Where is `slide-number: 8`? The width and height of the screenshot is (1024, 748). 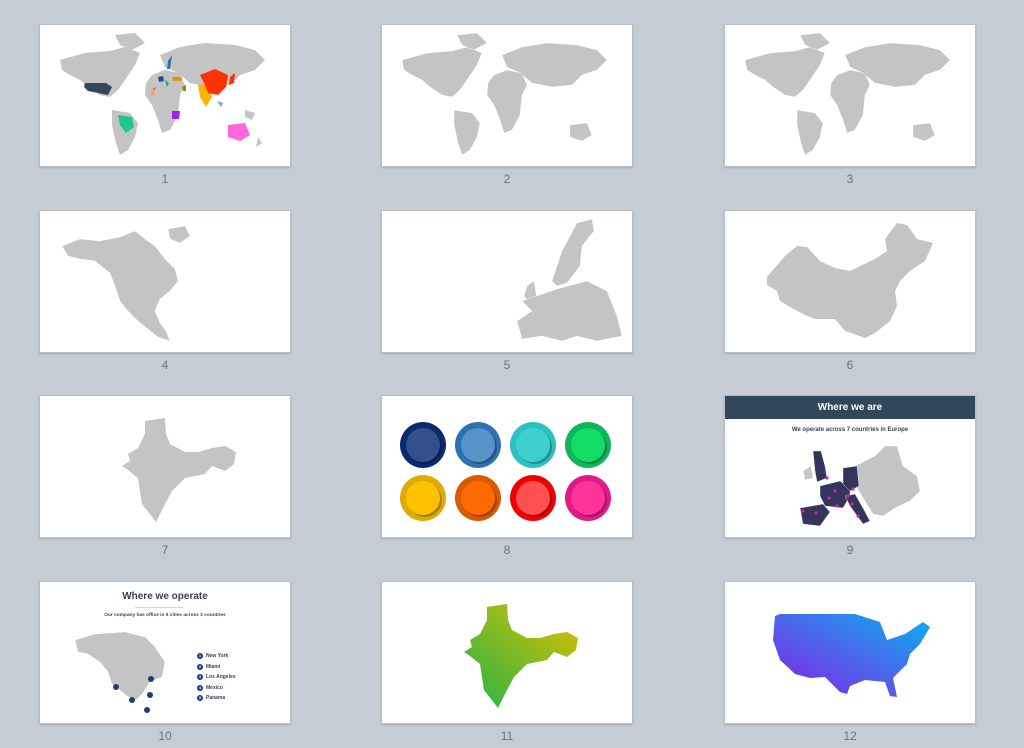 slide-number: 8 is located at coordinates (507, 550).